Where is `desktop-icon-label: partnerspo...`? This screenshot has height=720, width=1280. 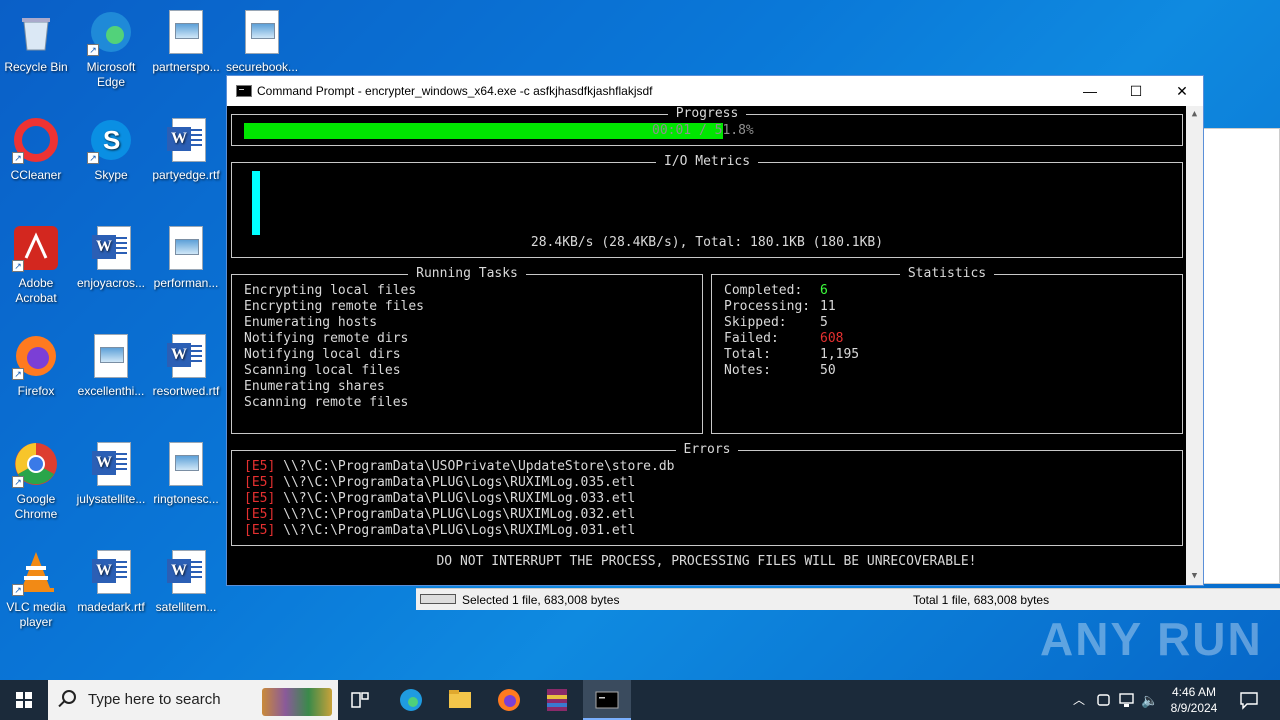 desktop-icon-label: partnerspo... is located at coordinates (186, 67).